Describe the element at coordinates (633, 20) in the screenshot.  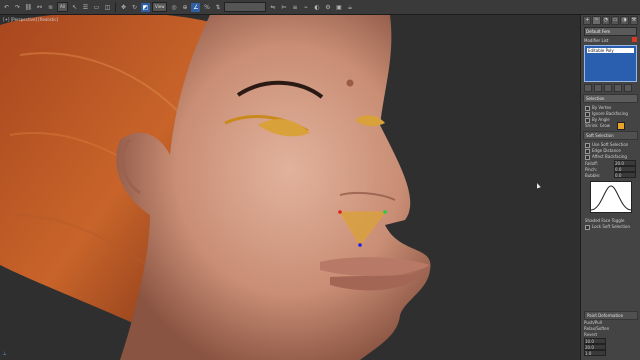
I see `tab-utilities: ⚒` at that location.